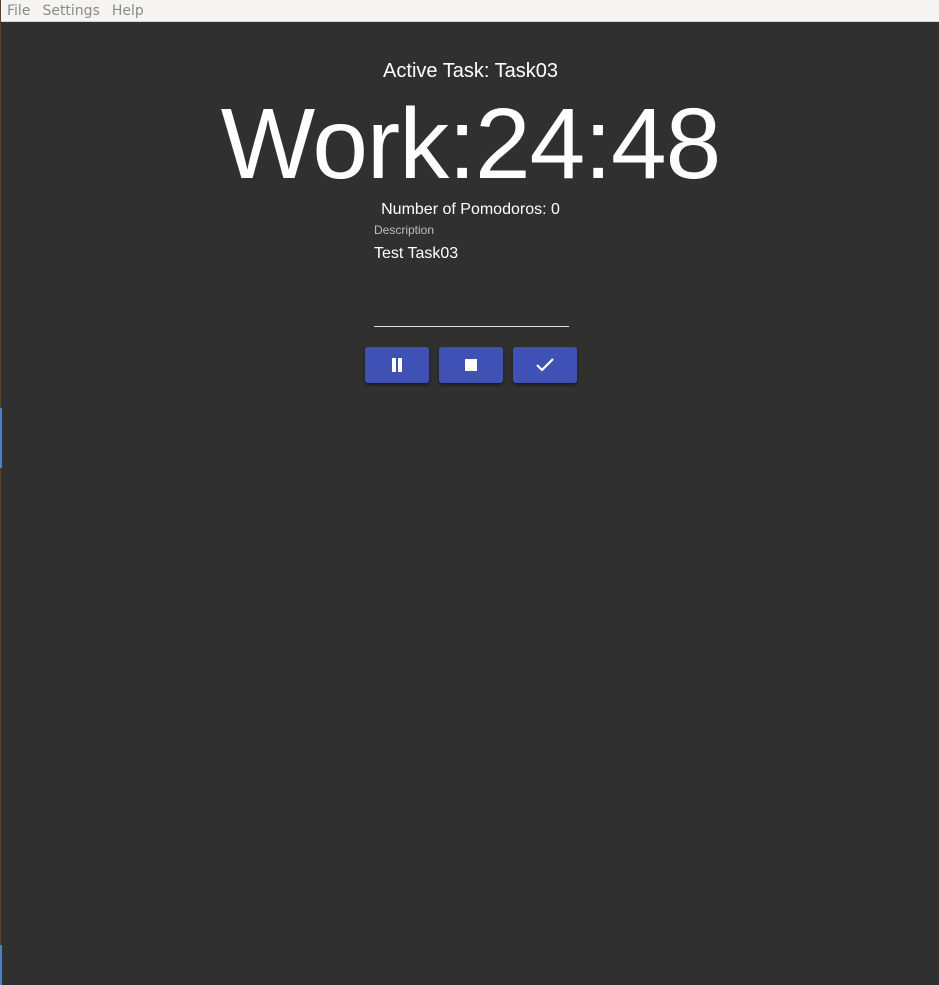 The height and width of the screenshot is (985, 939). What do you see at coordinates (471, 285) in the screenshot?
I see `description-field: Test Task03` at bounding box center [471, 285].